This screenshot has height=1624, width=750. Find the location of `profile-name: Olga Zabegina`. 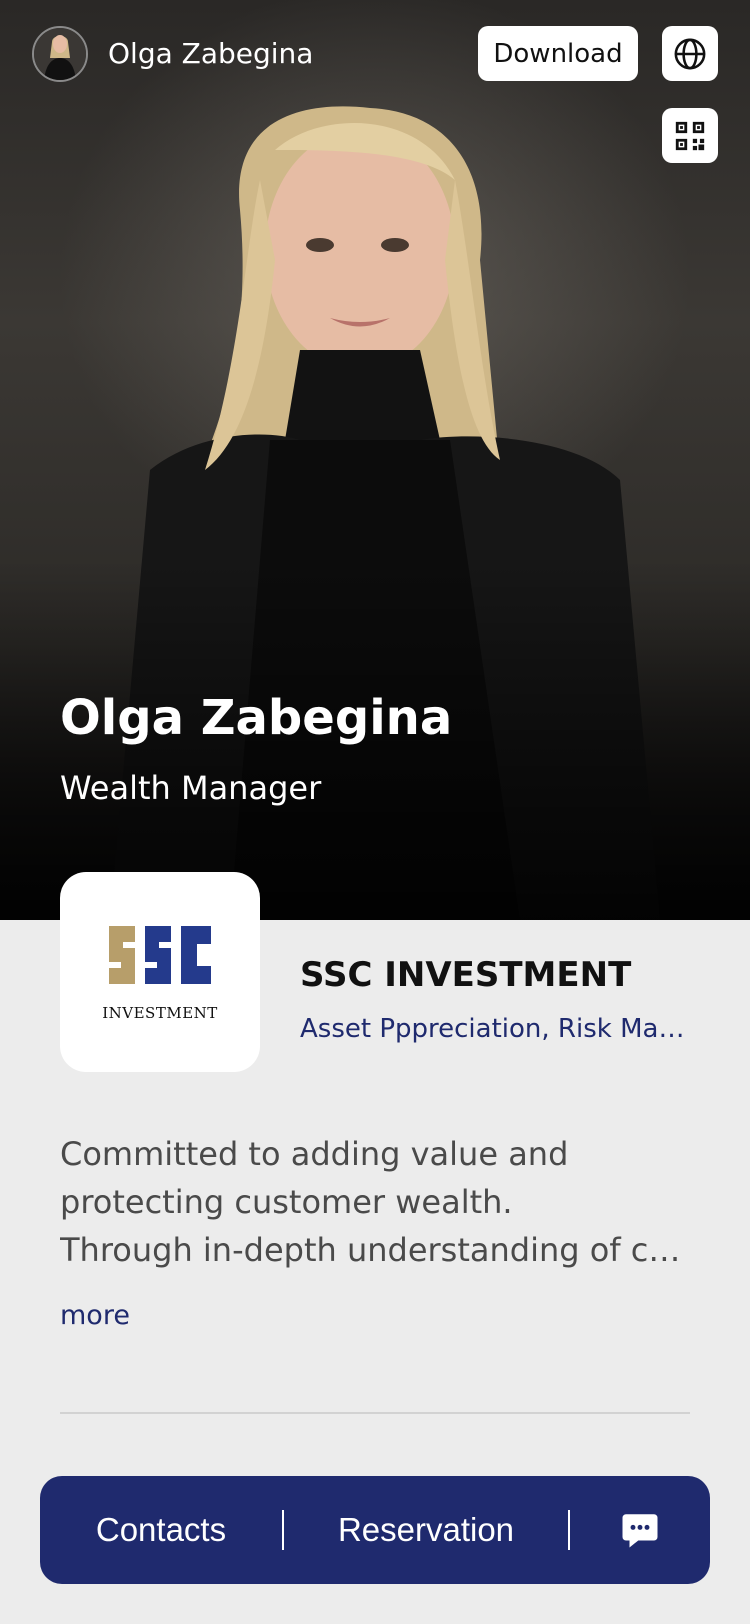

profile-name: Olga Zabegina is located at coordinates (256, 718).